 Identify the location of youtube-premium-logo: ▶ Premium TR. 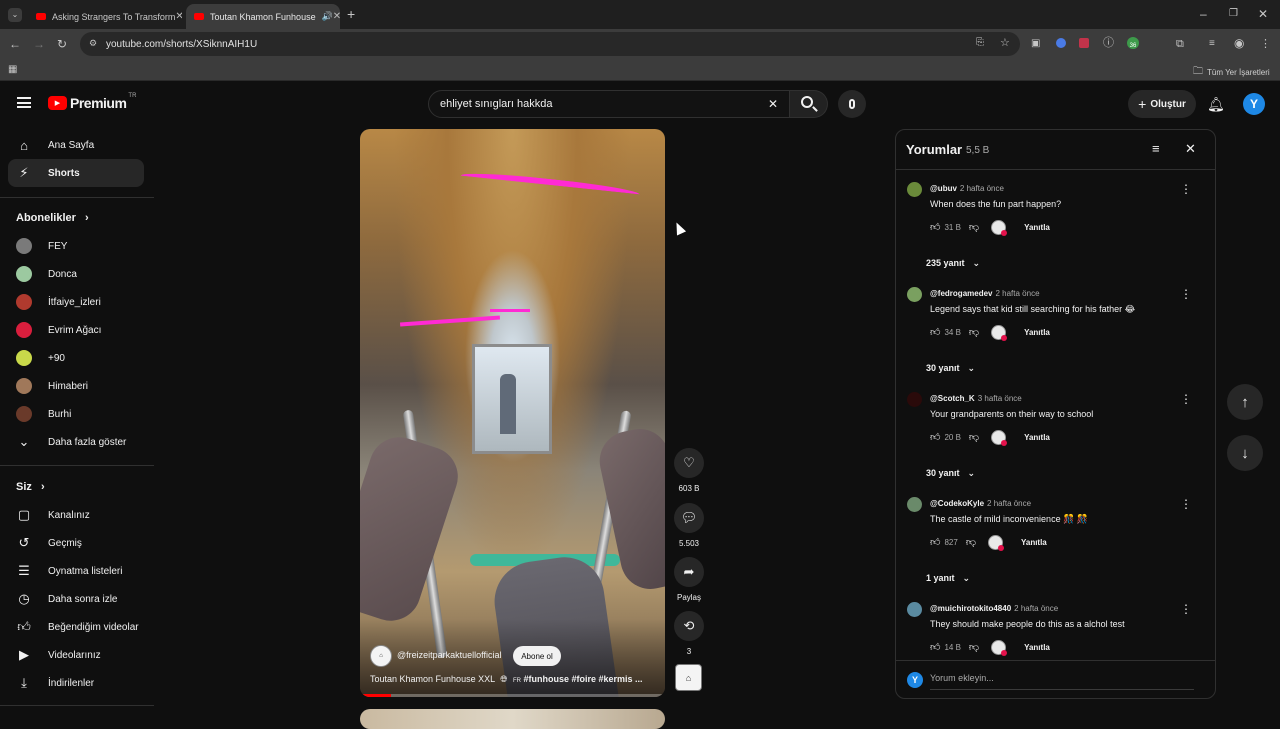
(92, 102).